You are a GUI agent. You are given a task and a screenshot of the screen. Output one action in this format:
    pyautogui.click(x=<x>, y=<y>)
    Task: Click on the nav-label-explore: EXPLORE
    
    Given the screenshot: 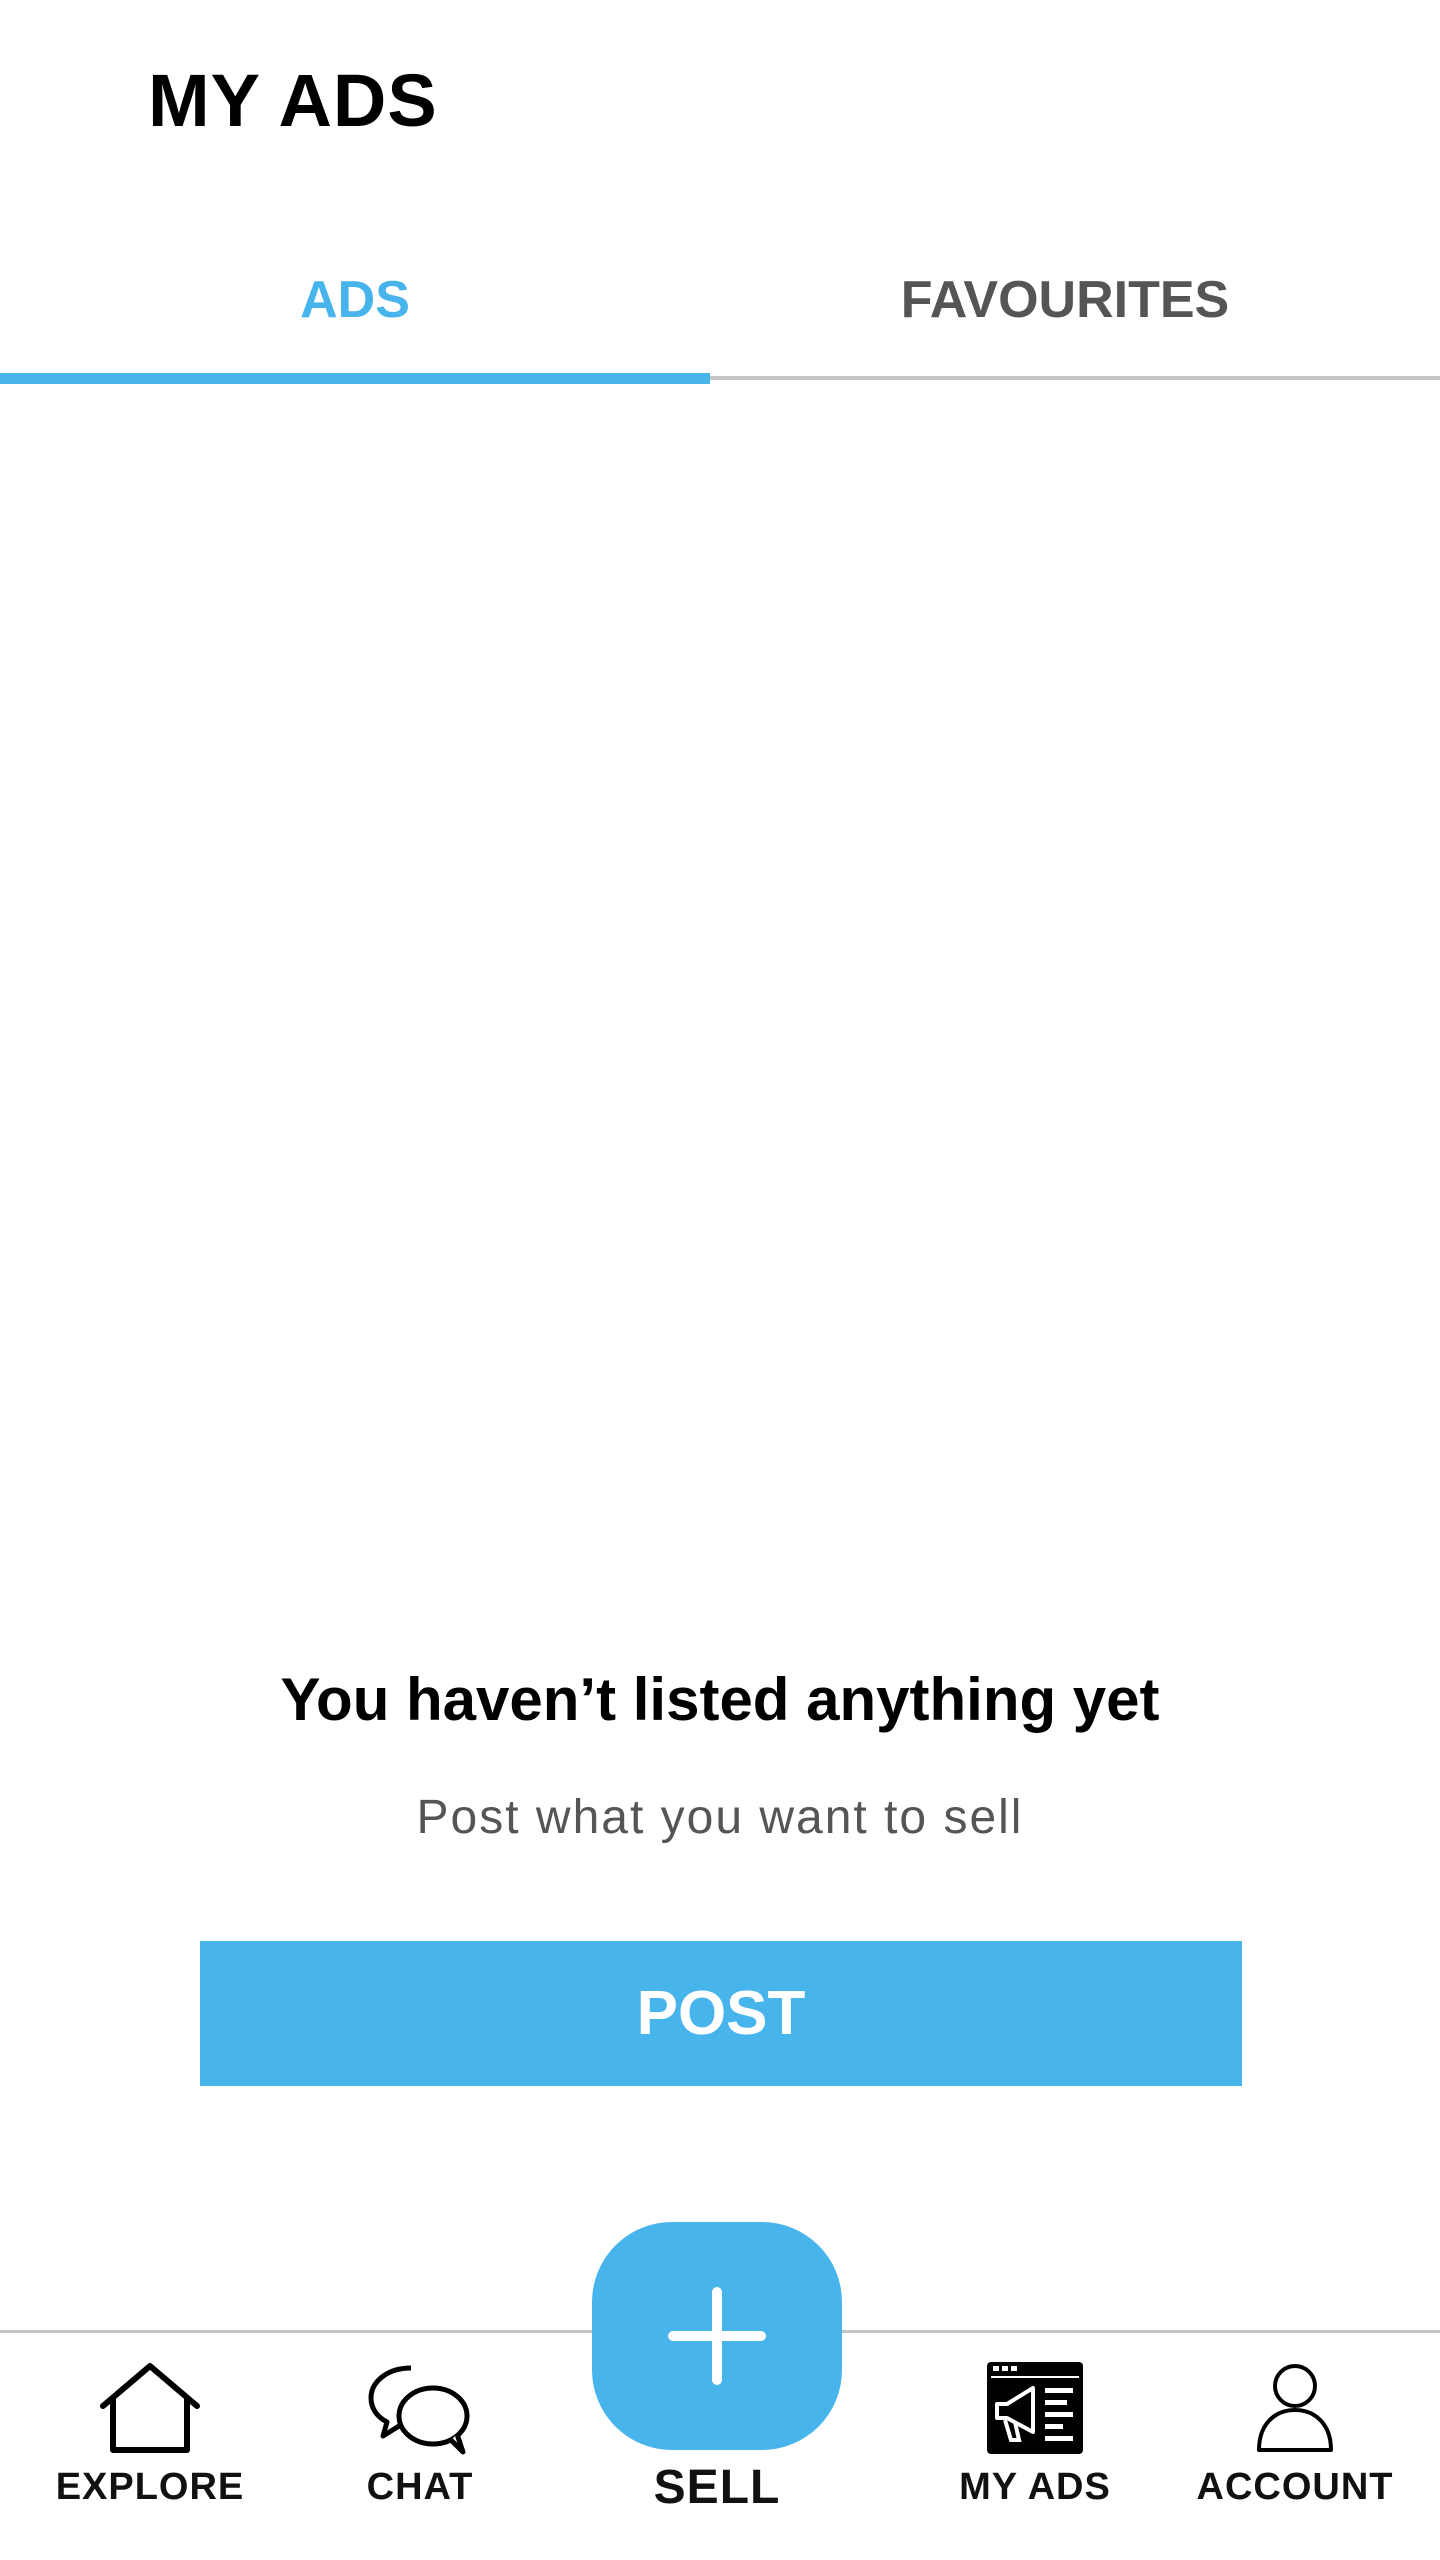 What is the action you would take?
    pyautogui.click(x=150, y=2487)
    